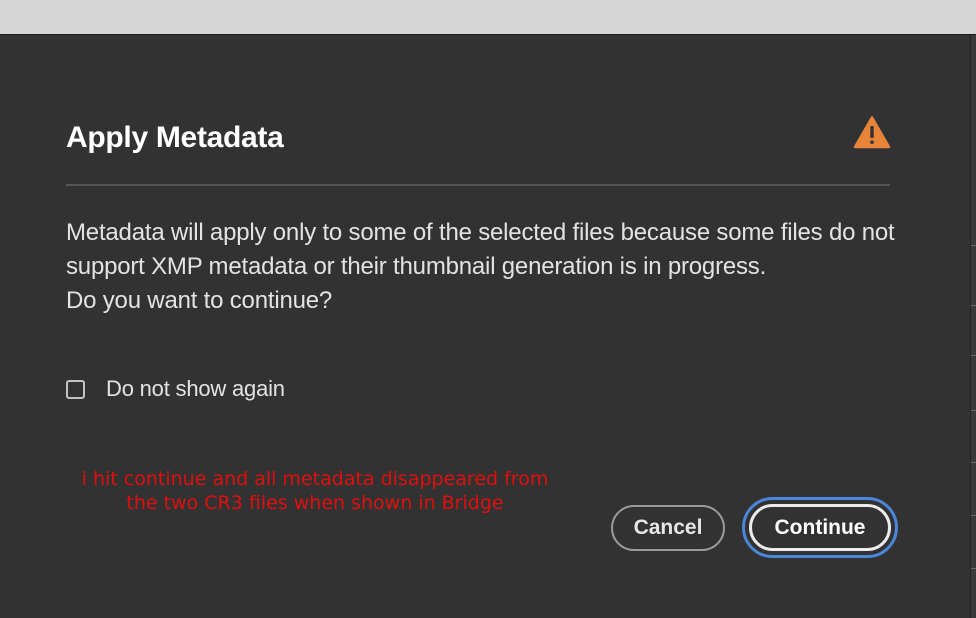 The height and width of the screenshot is (618, 976). I want to click on do-not-show-again-row: Do not show again, so click(175, 389).